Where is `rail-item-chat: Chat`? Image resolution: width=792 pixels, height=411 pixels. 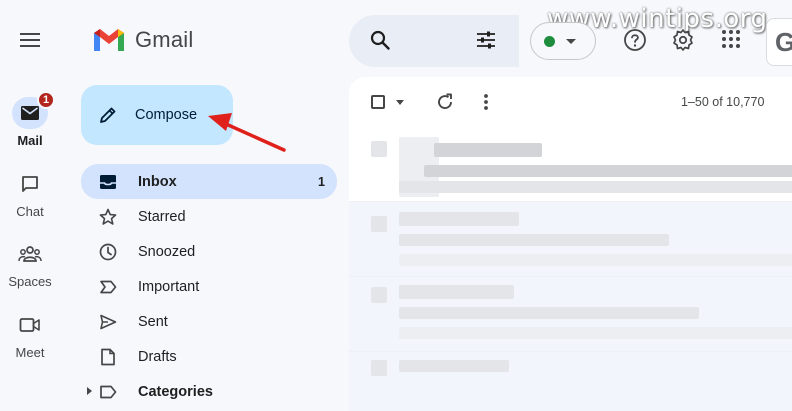 rail-item-chat: Chat is located at coordinates (30, 193).